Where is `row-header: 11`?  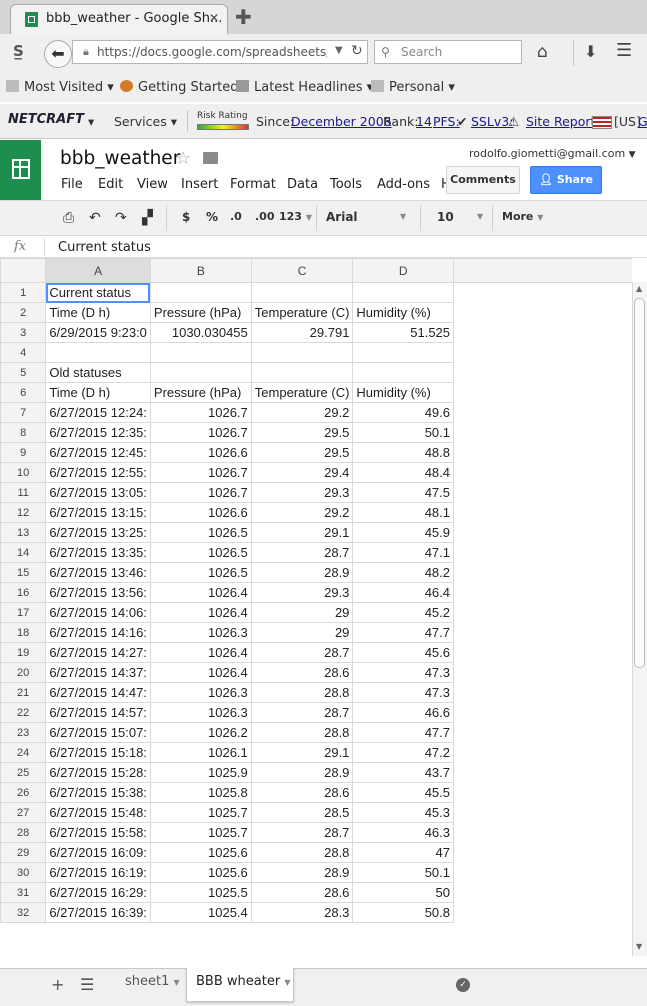 row-header: 11 is located at coordinates (23, 492).